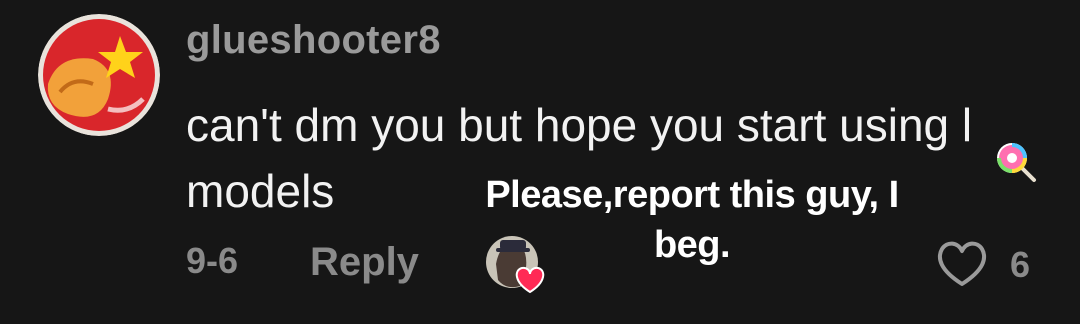 This screenshot has height=324, width=1080. I want to click on user-avatar, so click(99, 75).